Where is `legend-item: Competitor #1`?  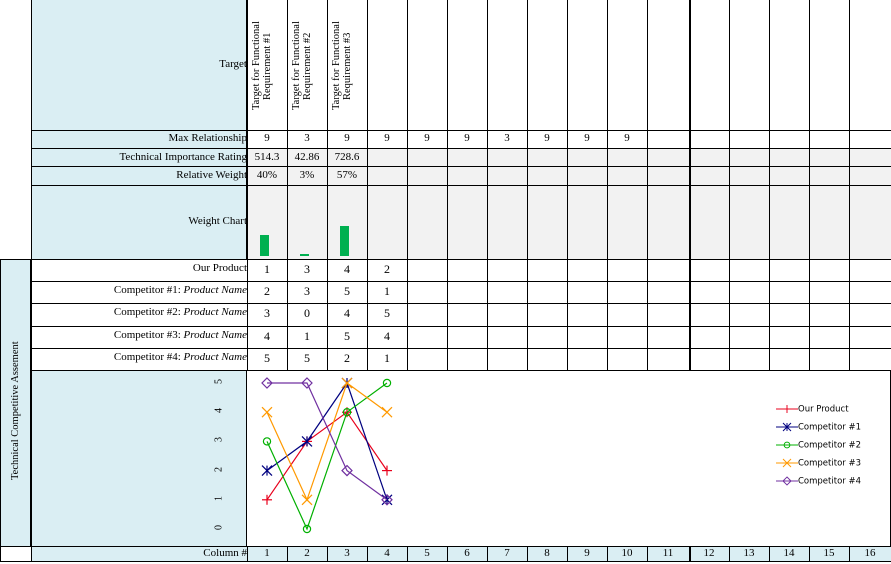
legend-item: Competitor #1 is located at coordinates (818, 427).